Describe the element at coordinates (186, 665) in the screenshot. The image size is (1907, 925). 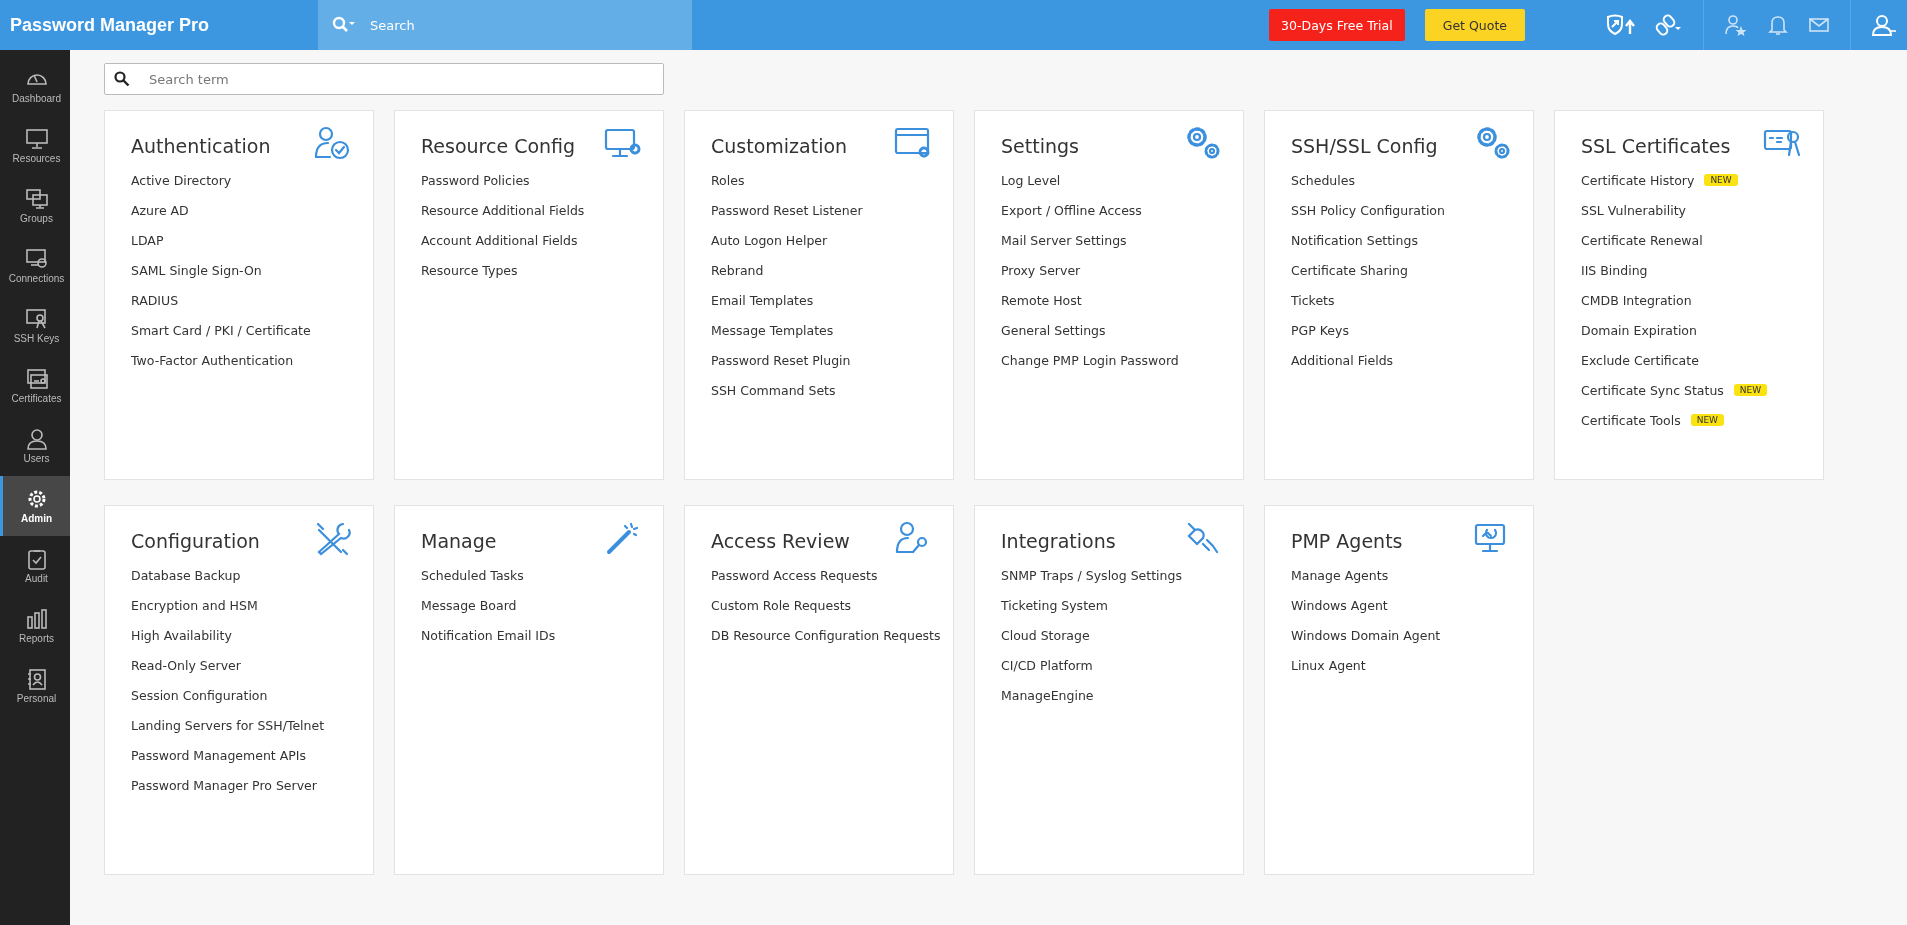
I see `settings-link: Read-Only Server` at that location.